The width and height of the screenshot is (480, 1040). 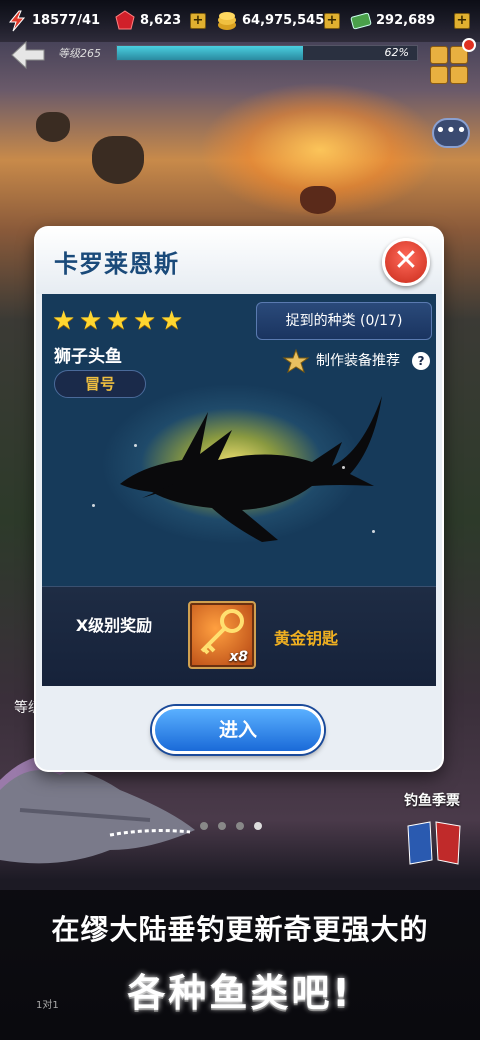 I want to click on xp-percent: 62%, so click(x=396, y=52).